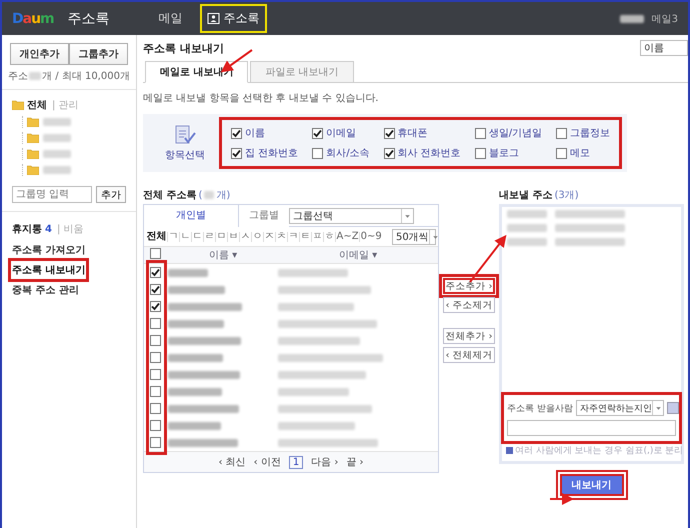 The width and height of the screenshot is (690, 528). What do you see at coordinates (672, 408) in the screenshot?
I see `address-book-icon` at bounding box center [672, 408].